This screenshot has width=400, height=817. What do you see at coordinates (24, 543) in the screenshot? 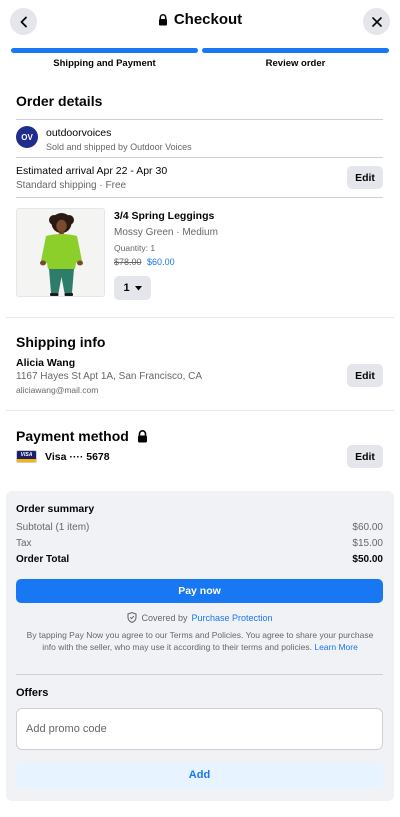
I see `summary-label: Tax` at bounding box center [24, 543].